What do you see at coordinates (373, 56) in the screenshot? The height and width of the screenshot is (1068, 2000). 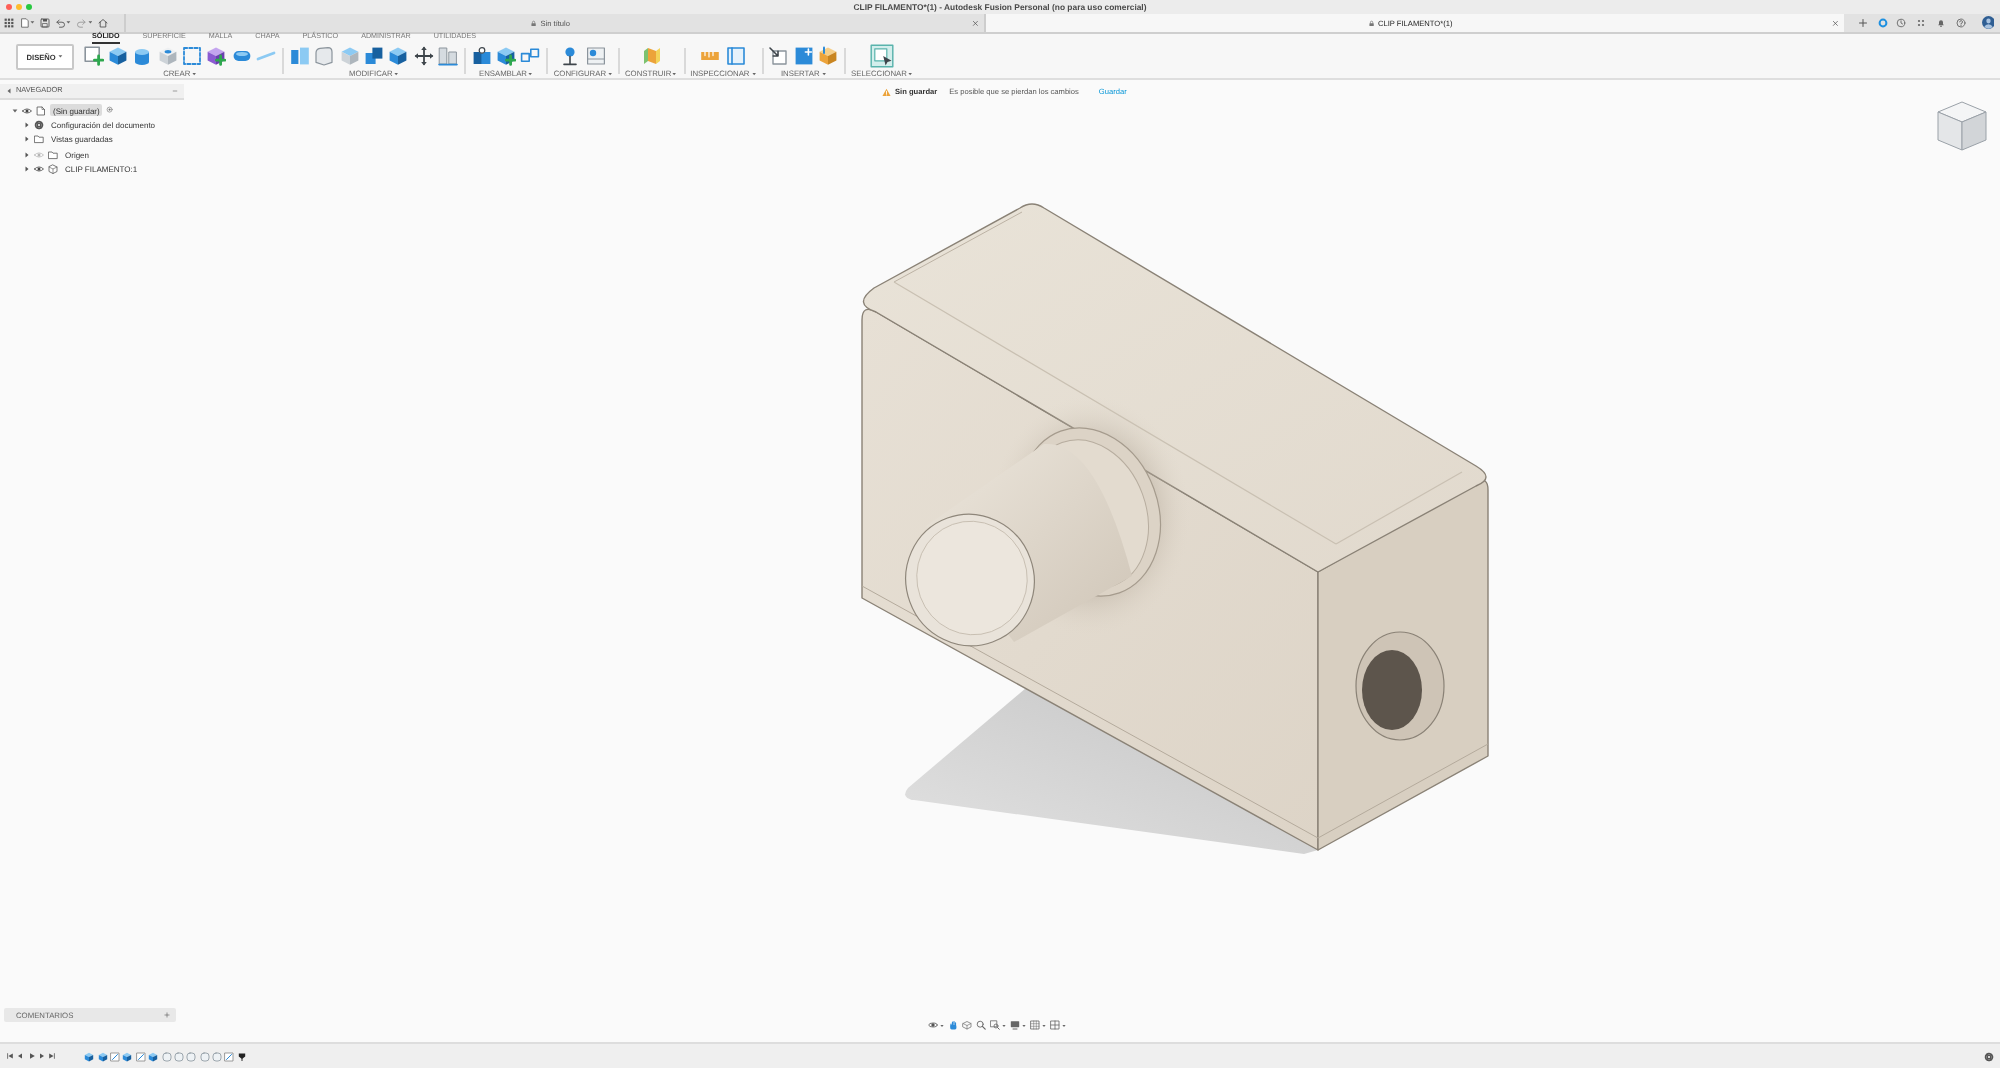 I see `stacked-cubes-icon` at bounding box center [373, 56].